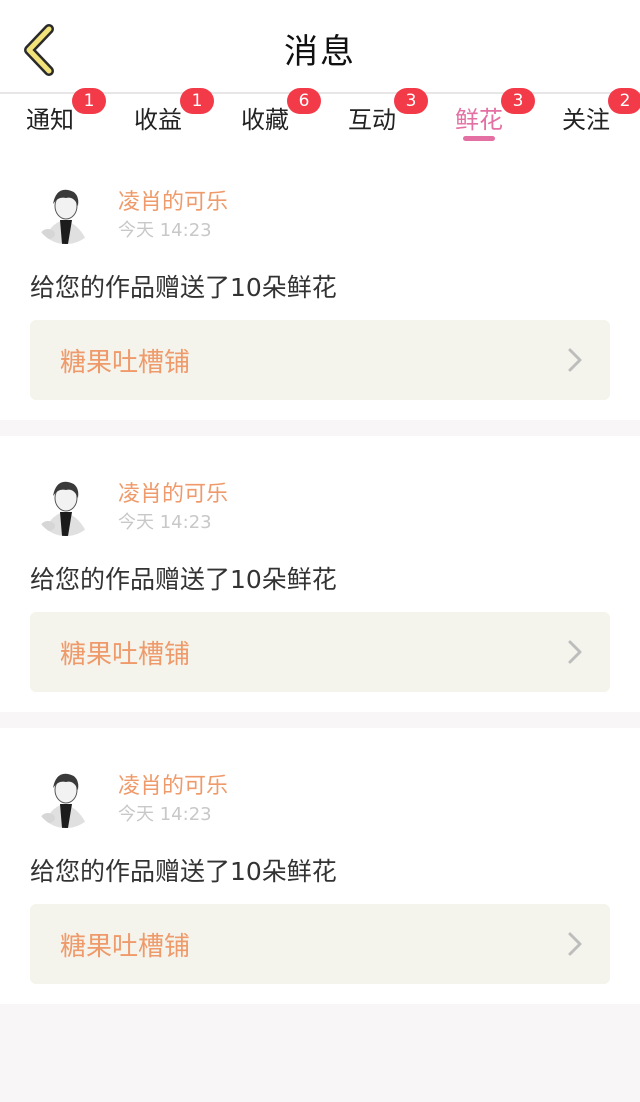 This screenshot has width=640, height=1102. What do you see at coordinates (479, 138) in the screenshot?
I see `active-tab-indicator` at bounding box center [479, 138].